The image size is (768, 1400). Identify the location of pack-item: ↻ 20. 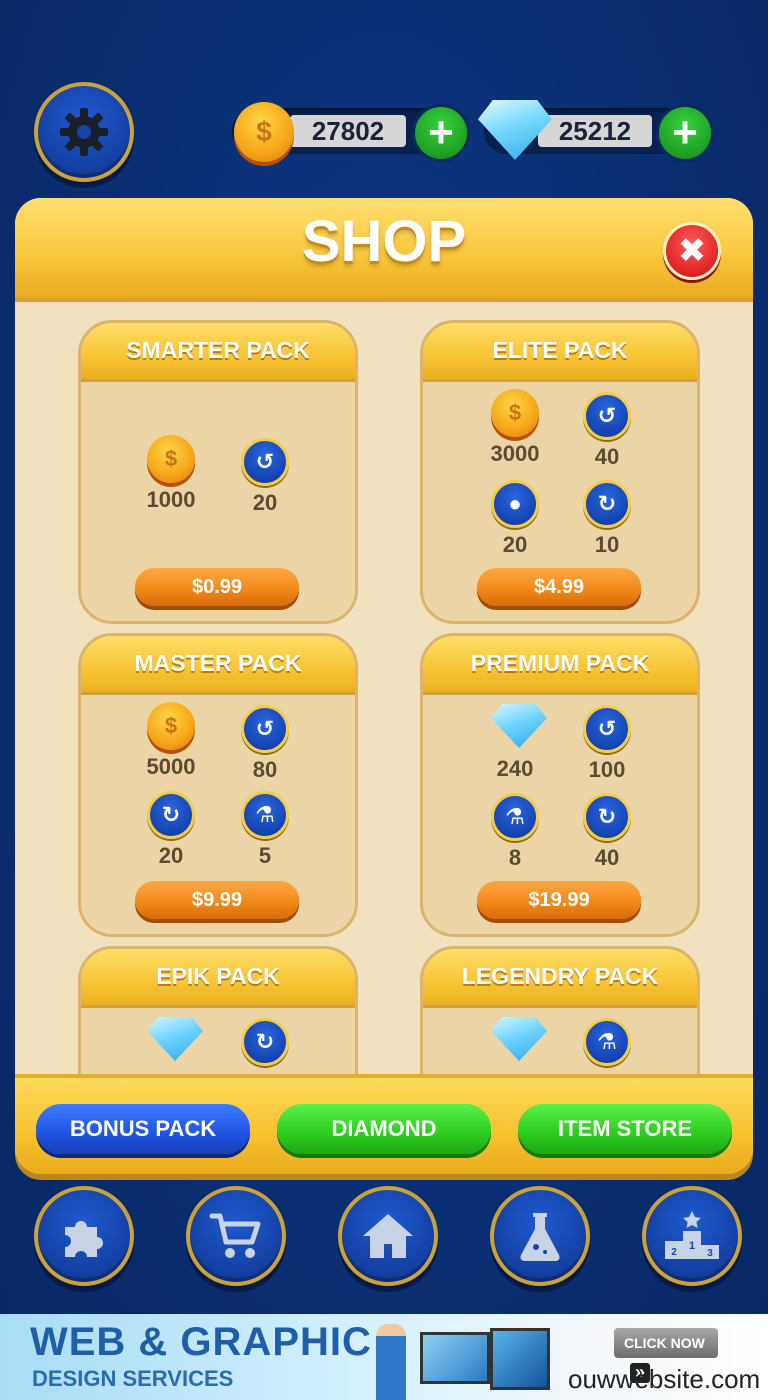
(171, 828).